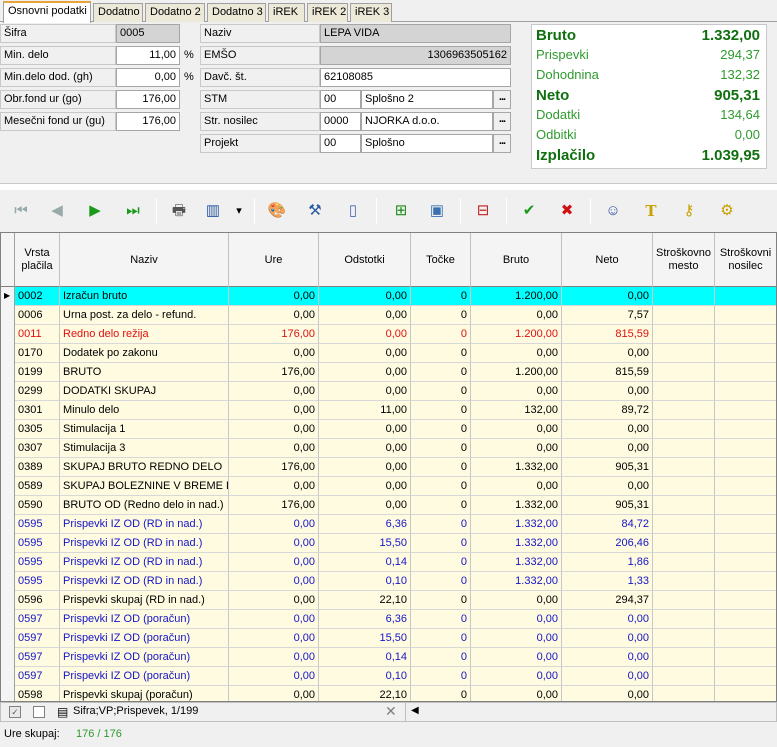 The width and height of the screenshot is (777, 747). Describe the element at coordinates (365, 562) in the screenshot. I see `cell-col-3: 0,14` at that location.